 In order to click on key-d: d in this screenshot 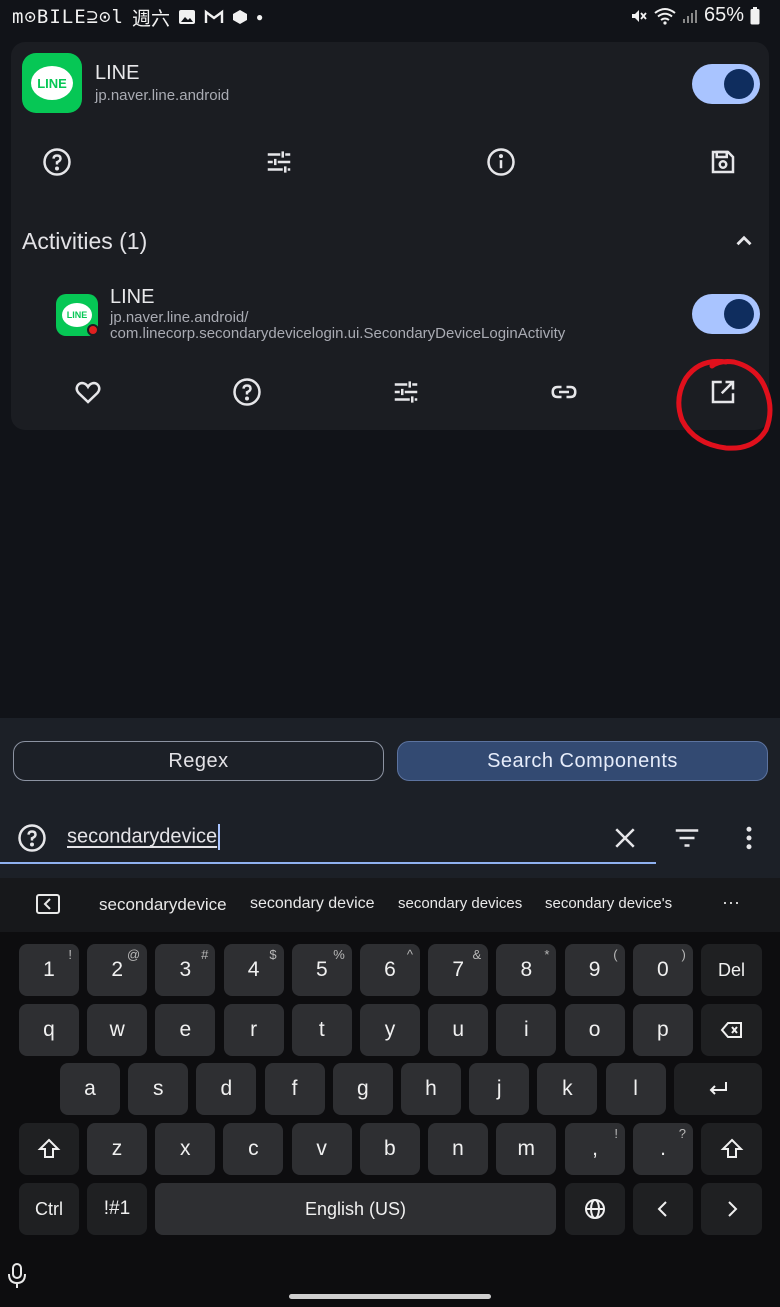, I will do `click(226, 1089)`.